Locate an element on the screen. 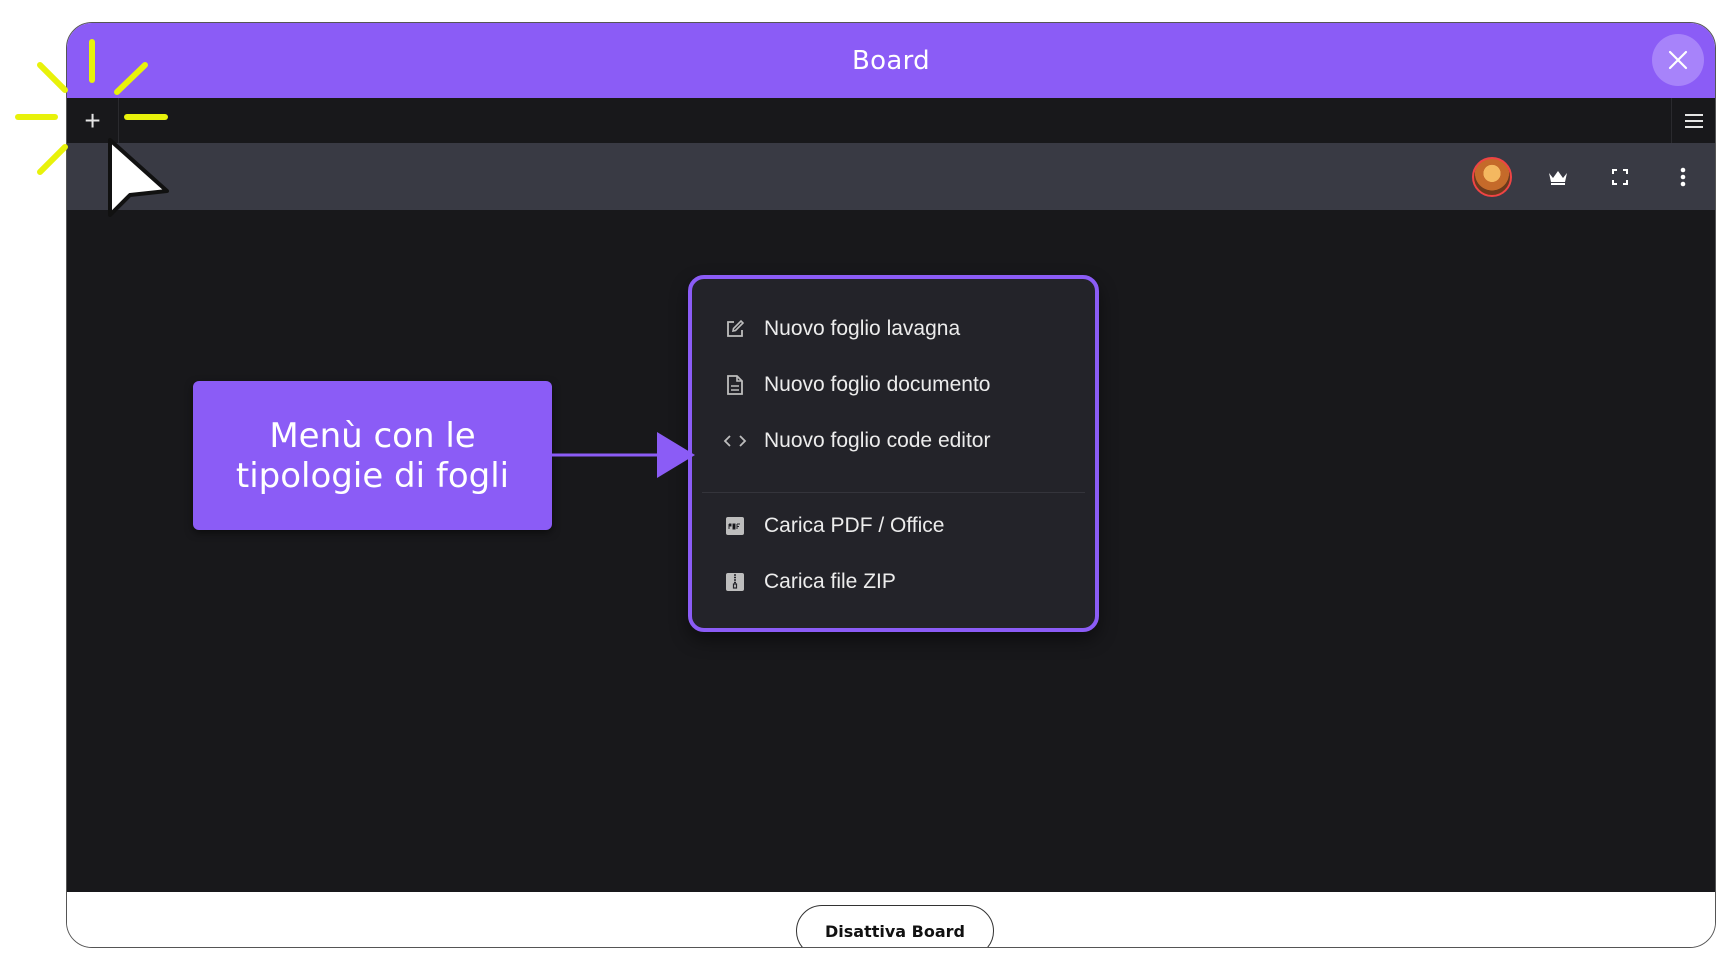  plus-icon: + is located at coordinates (92, 120).